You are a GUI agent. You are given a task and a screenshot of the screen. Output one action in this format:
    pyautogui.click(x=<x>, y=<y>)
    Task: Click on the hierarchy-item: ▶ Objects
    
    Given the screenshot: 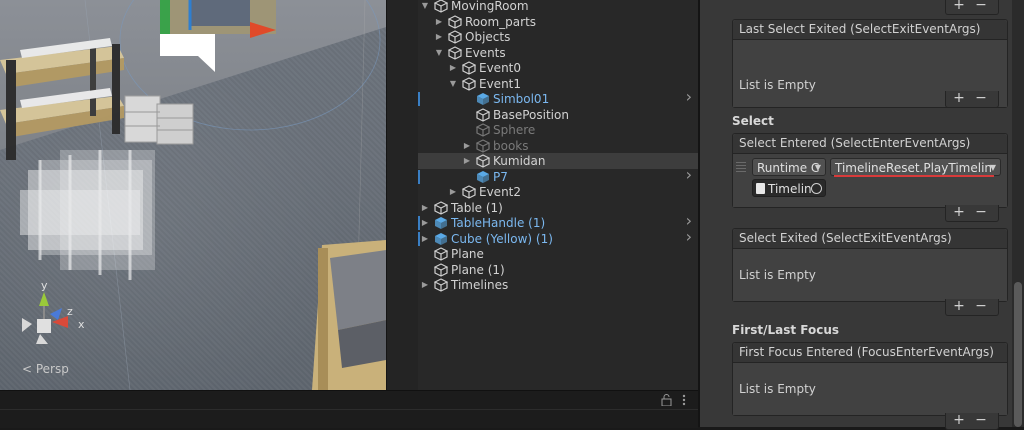 What is the action you would take?
    pyautogui.click(x=558, y=37)
    